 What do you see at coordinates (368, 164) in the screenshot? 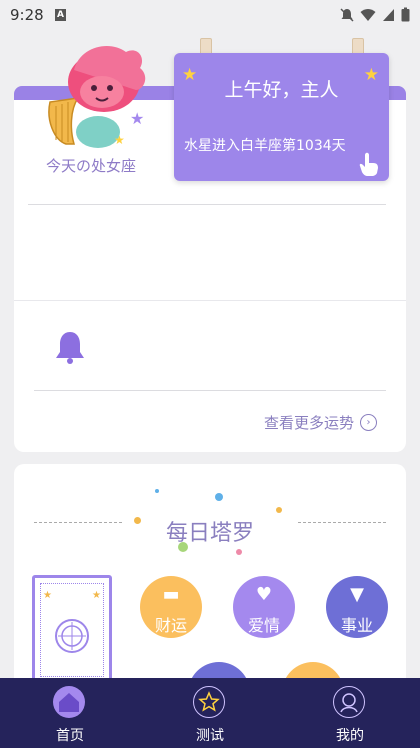
I see `tap-hand-icon` at bounding box center [368, 164].